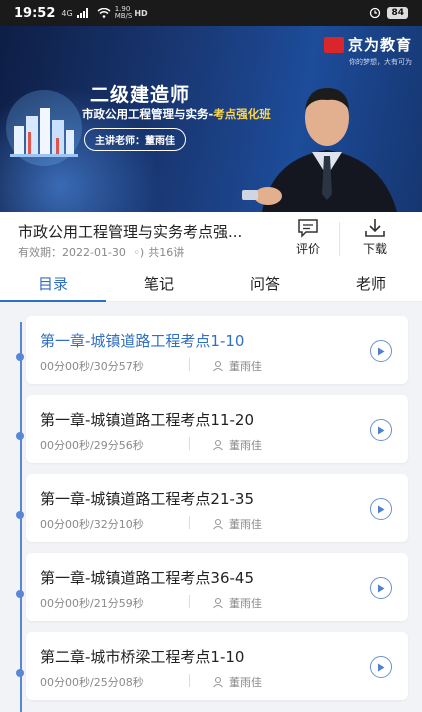  I want to click on chapter-title: 第二章-城市桥梁工程考点1-10, so click(142, 657).